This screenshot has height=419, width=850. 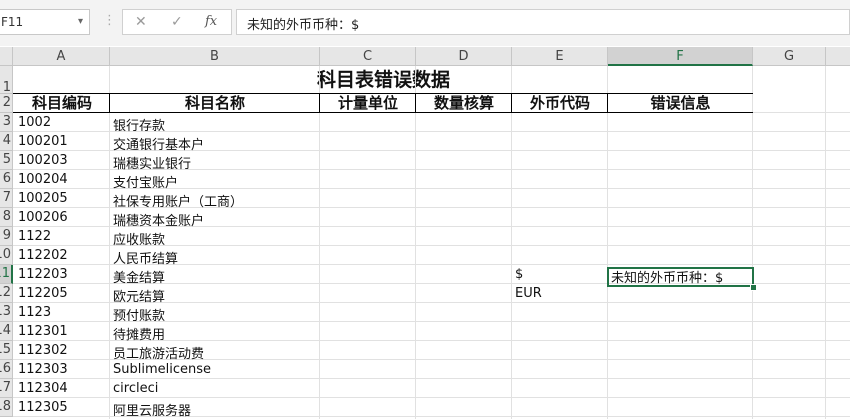 I want to click on row-header: 5, so click(x=6, y=160).